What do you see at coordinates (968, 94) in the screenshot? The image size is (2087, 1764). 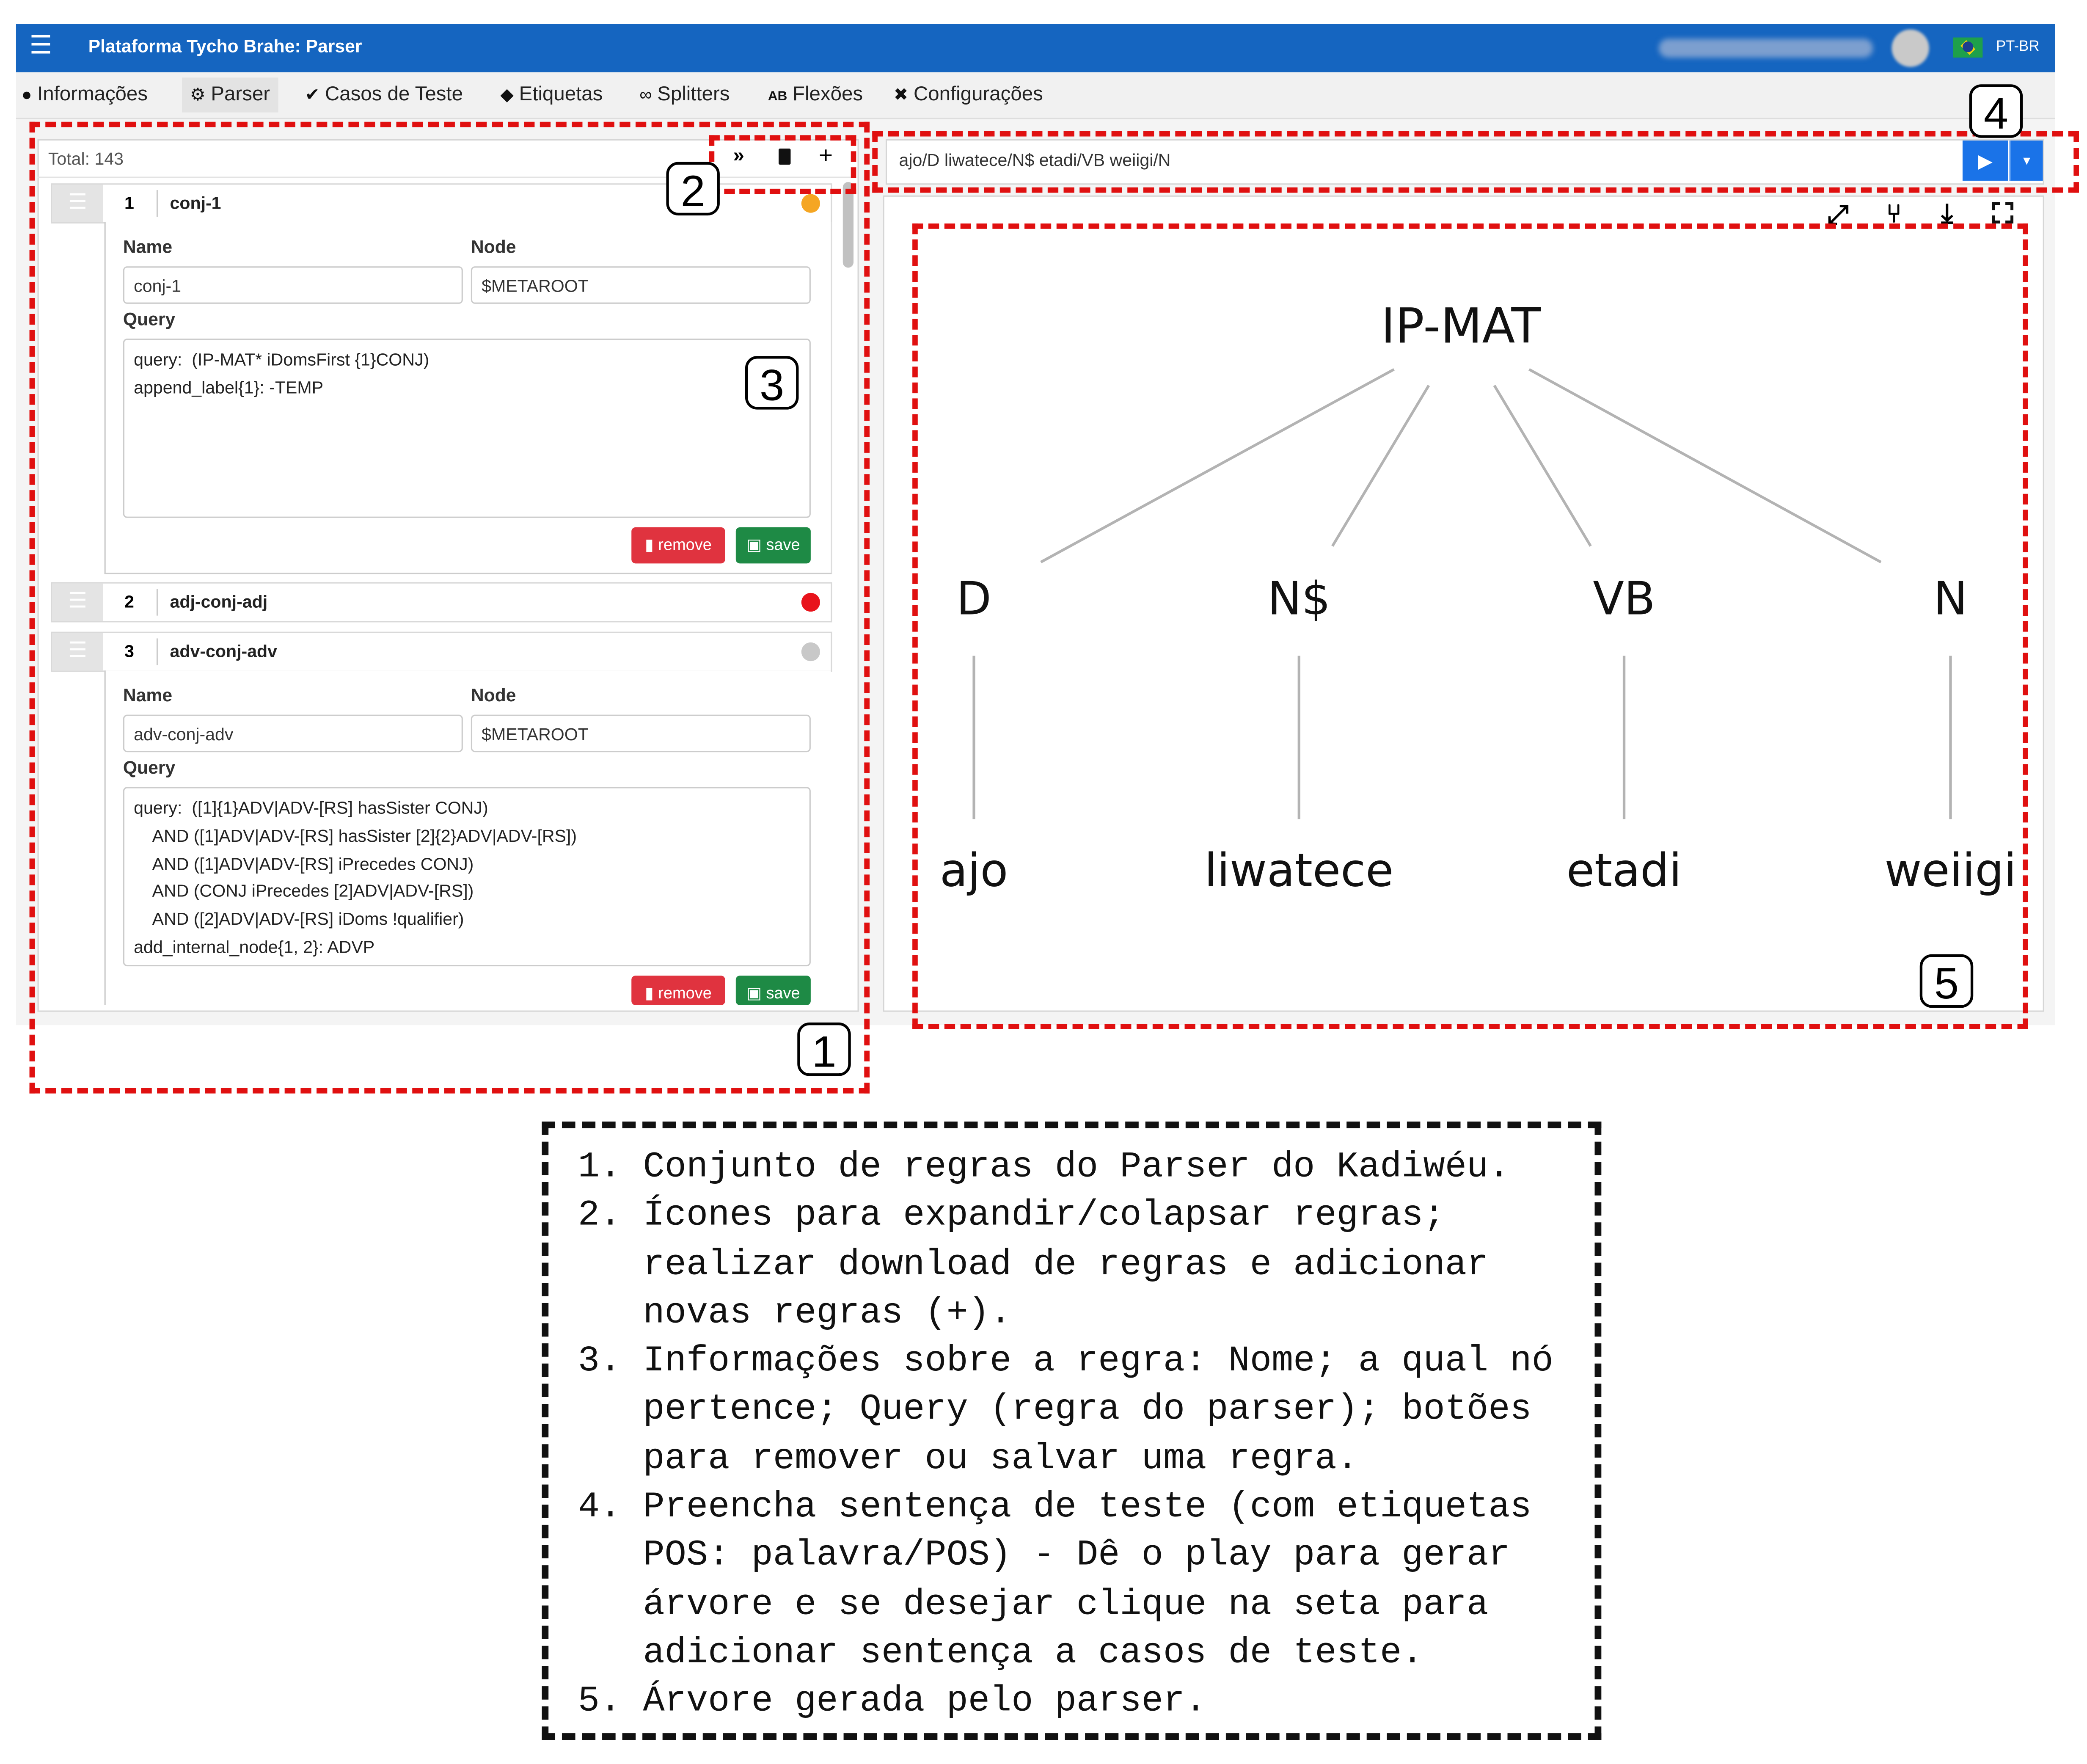 I see `tab-configuracoes: ✖ Configurações` at bounding box center [968, 94].